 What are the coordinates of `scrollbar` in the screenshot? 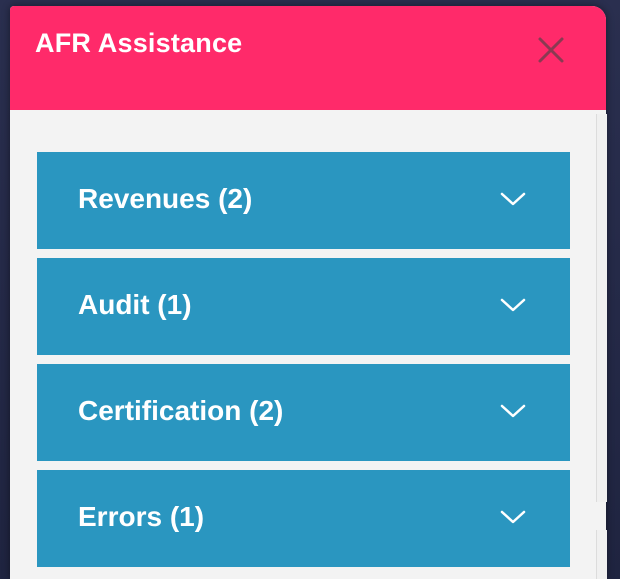 It's located at (601, 308).